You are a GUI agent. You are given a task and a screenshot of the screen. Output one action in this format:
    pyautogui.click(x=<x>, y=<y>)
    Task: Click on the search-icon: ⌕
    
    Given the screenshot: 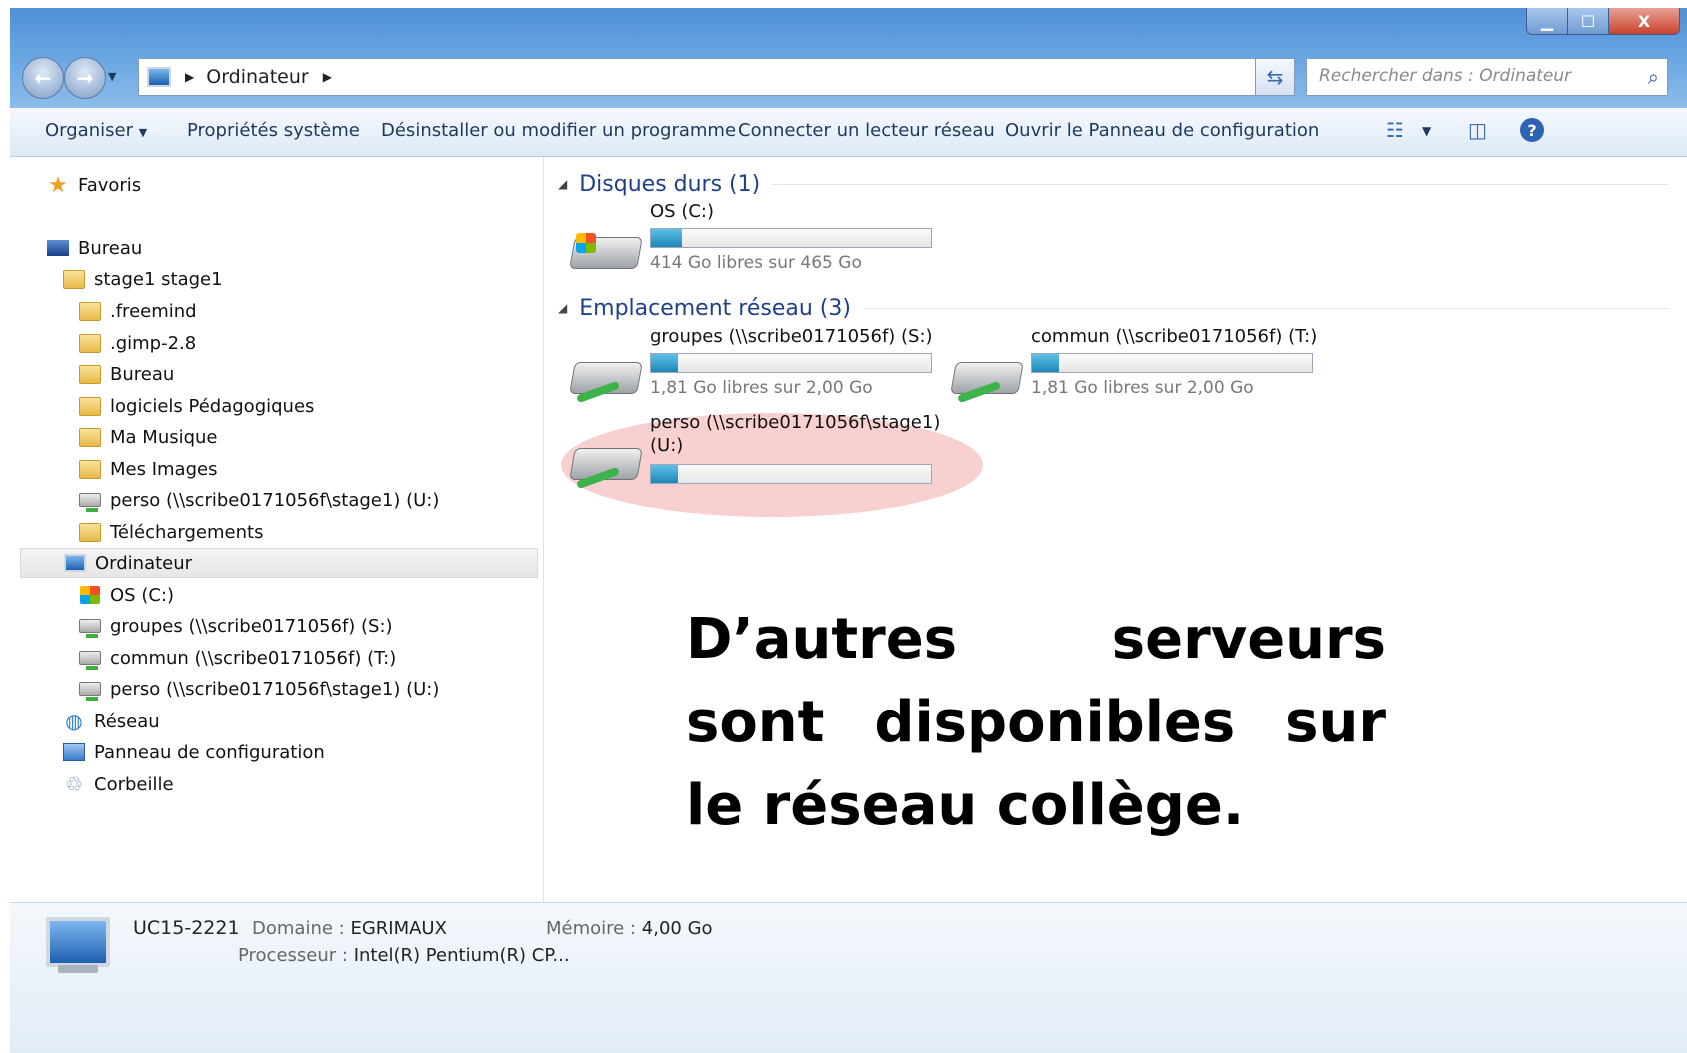 What is the action you would take?
    pyautogui.click(x=1653, y=77)
    